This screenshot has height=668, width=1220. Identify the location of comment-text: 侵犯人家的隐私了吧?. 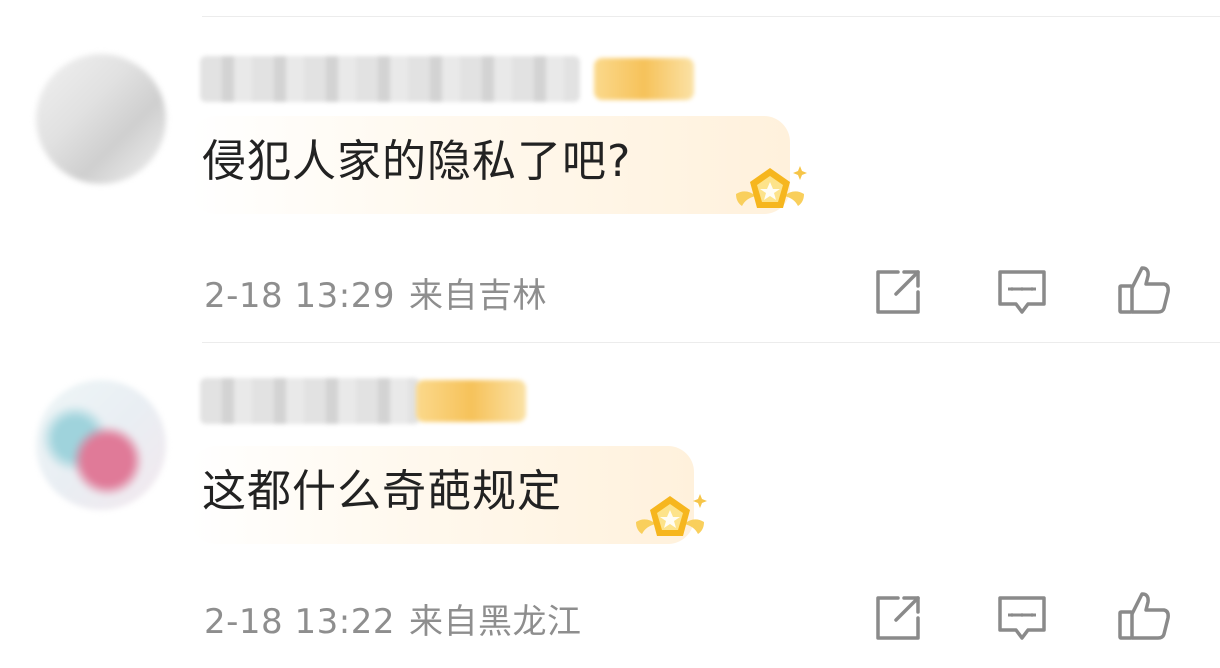
(417, 161).